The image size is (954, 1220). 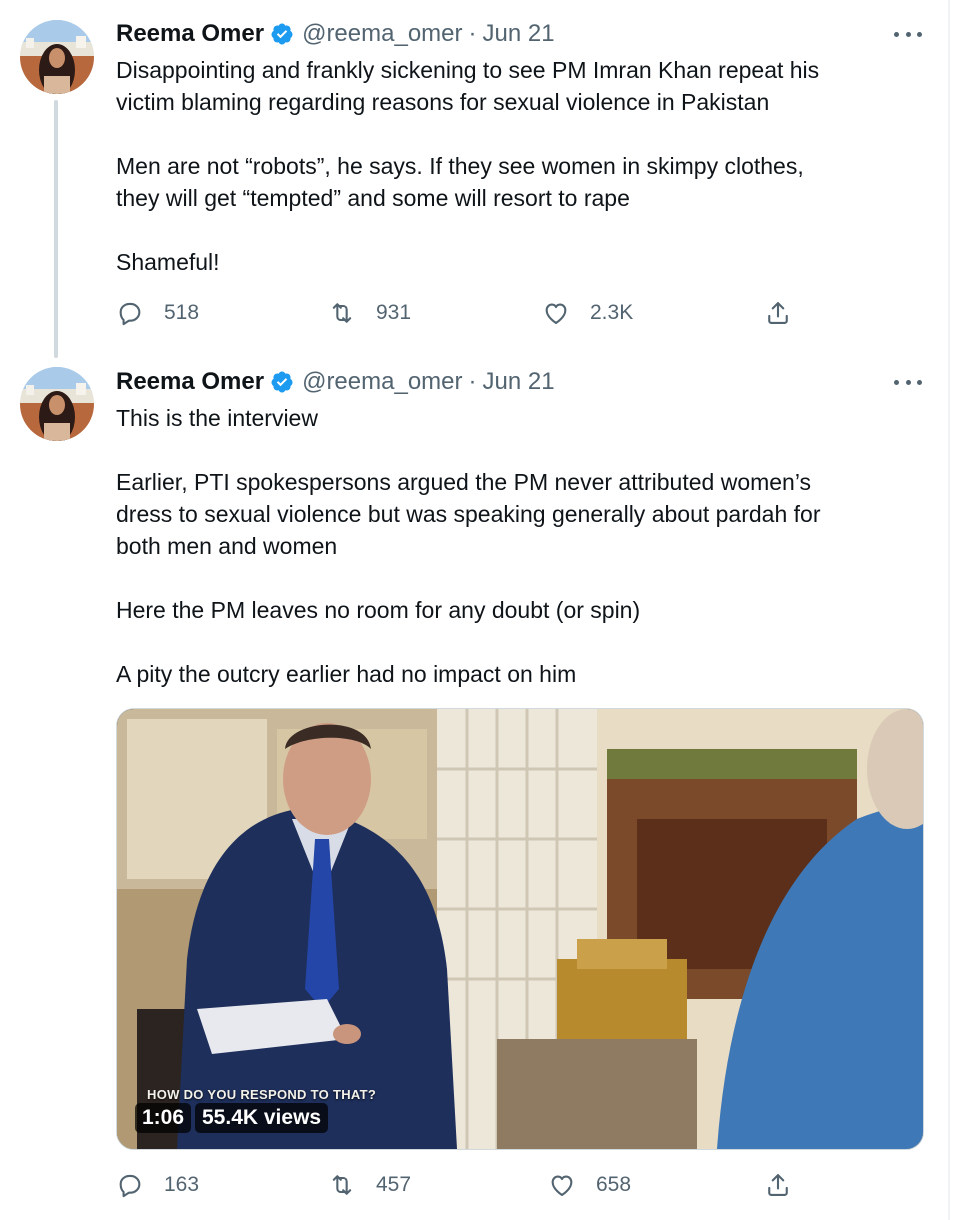 I want to click on retweet-count: 457, so click(x=394, y=1184).